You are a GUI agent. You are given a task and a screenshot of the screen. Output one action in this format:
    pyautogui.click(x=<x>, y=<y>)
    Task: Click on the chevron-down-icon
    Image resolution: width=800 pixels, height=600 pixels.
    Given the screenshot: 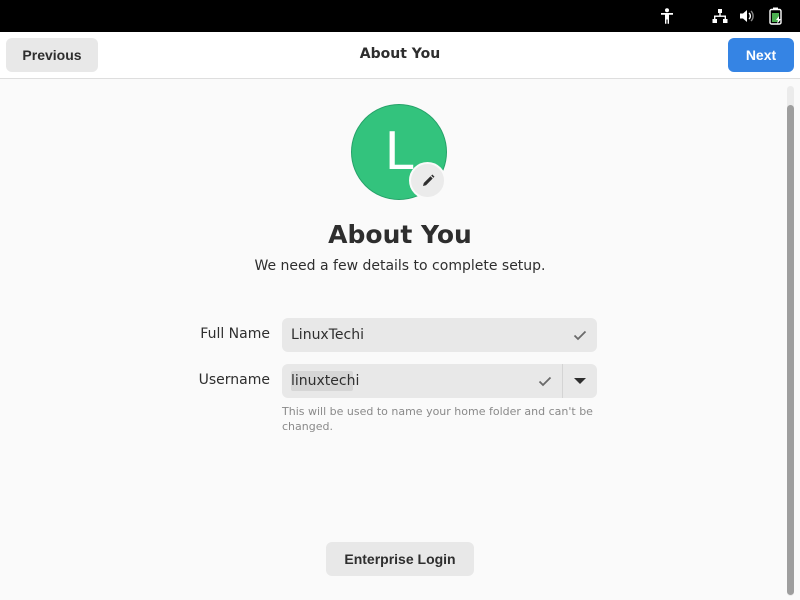 What is the action you would take?
    pyautogui.click(x=580, y=381)
    